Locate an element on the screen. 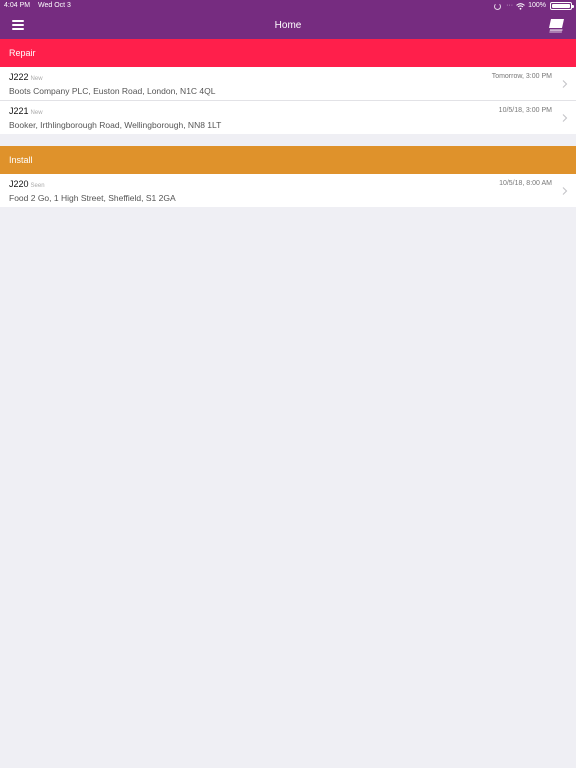  job-id-line: J222 New is located at coordinates (26, 77).